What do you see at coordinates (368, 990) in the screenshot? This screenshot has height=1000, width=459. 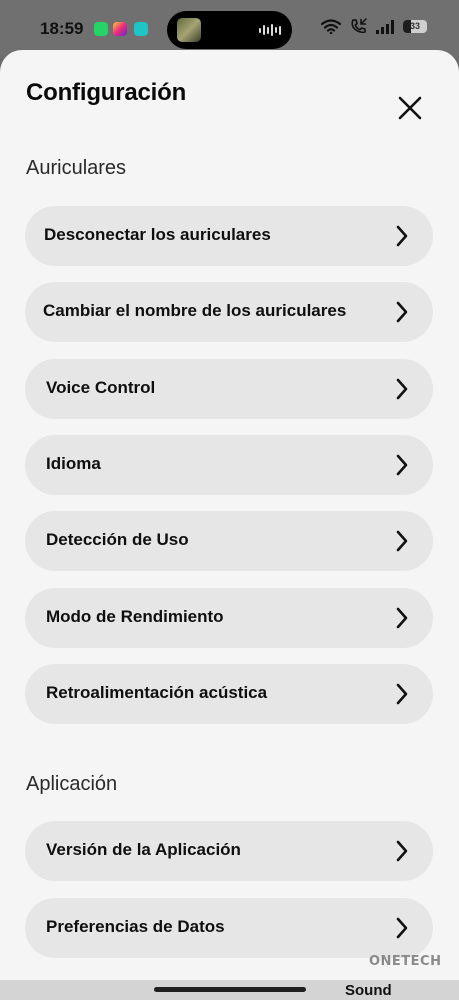 I see `bottom-text: Sound` at bounding box center [368, 990].